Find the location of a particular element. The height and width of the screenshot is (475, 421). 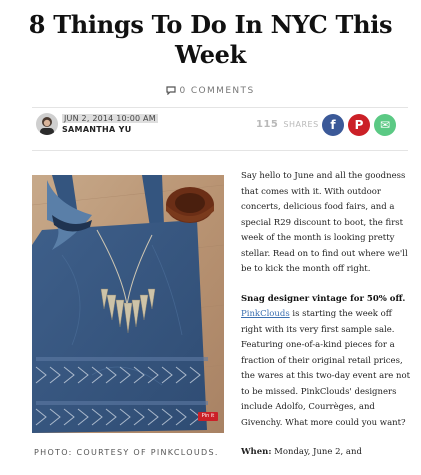

pinterest-share-button: P is located at coordinates (359, 125).